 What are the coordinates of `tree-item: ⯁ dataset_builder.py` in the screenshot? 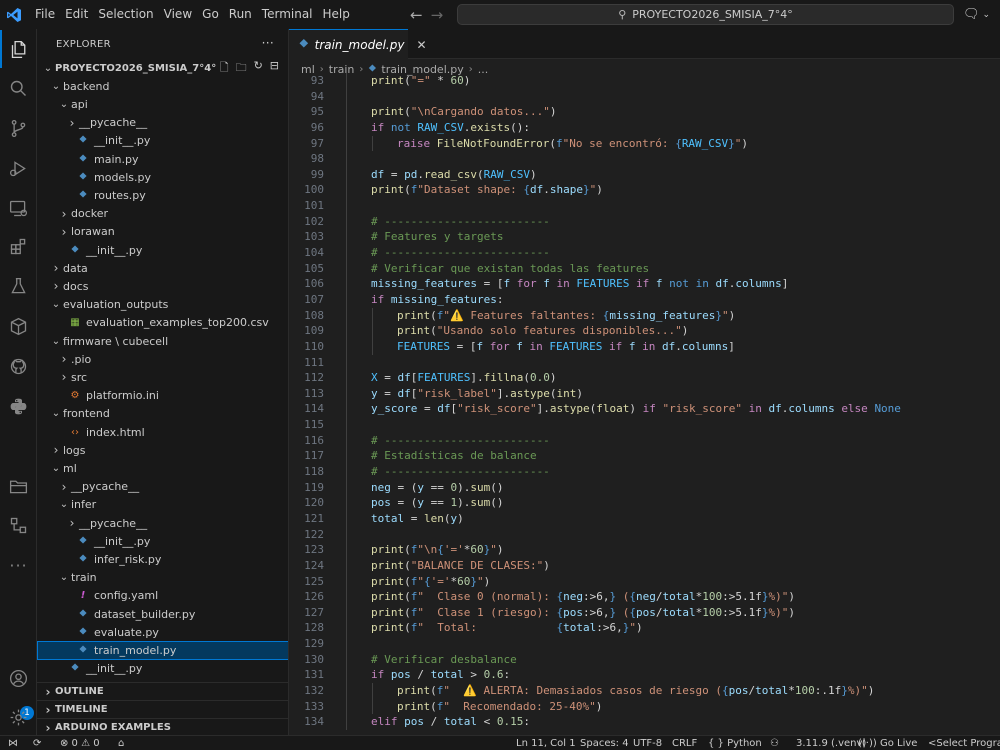 It's located at (162, 614).